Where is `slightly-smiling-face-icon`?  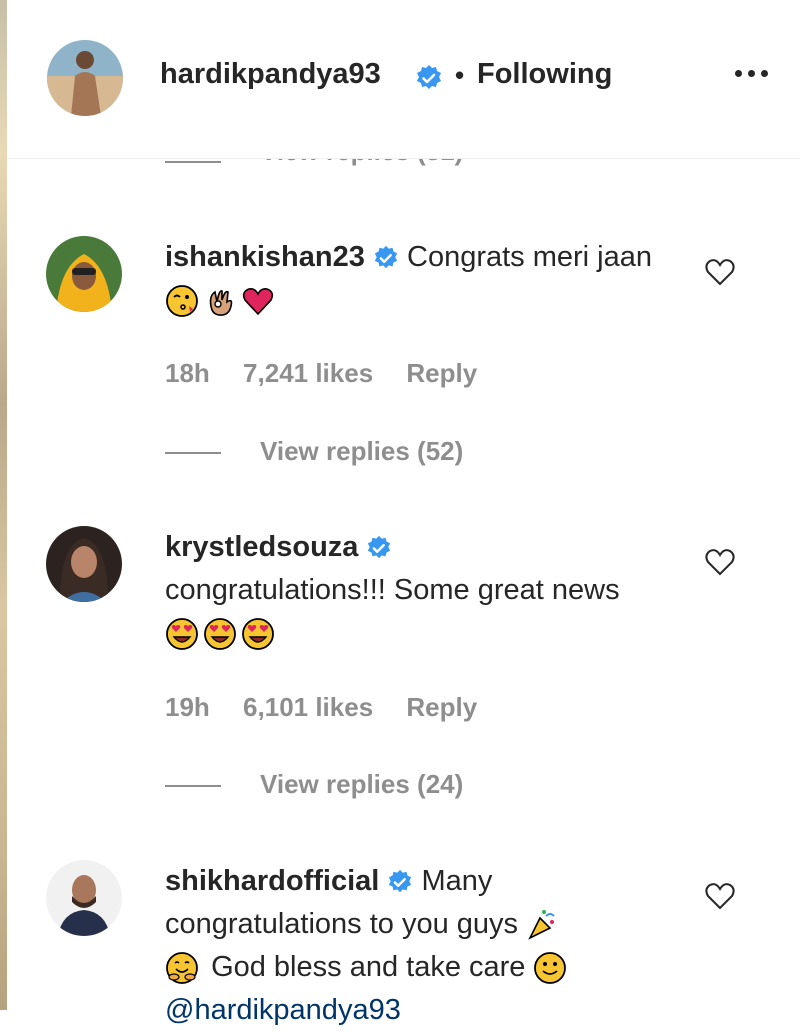 slightly-smiling-face-icon is located at coordinates (550, 968).